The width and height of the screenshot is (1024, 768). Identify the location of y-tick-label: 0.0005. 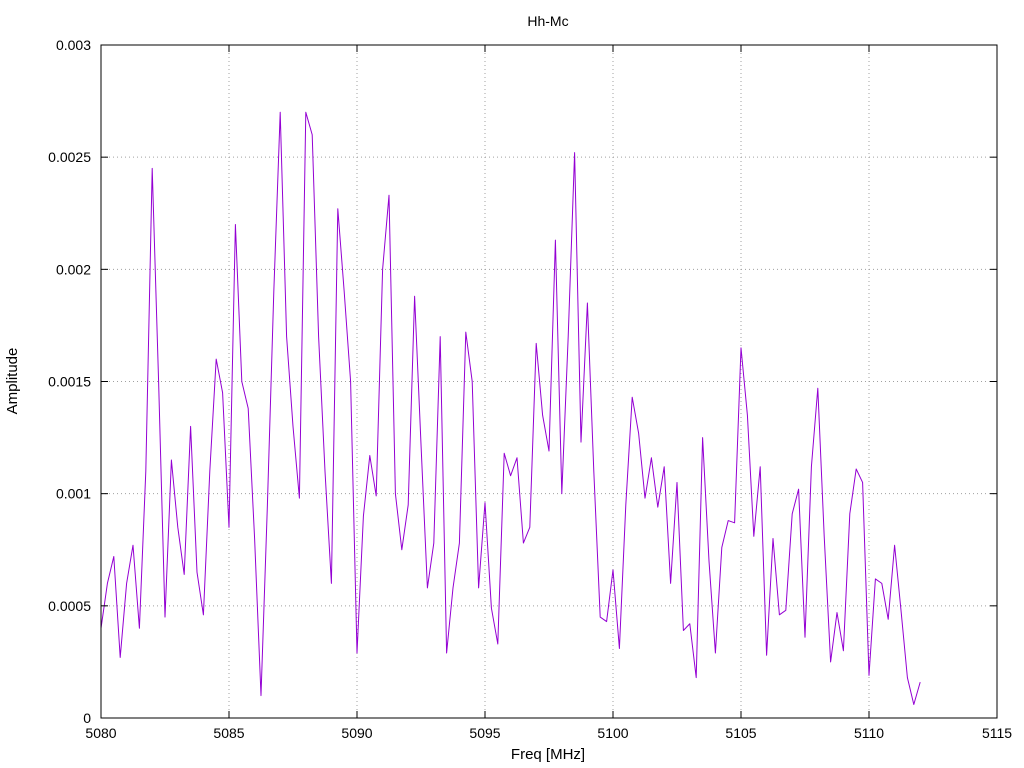
(69, 606).